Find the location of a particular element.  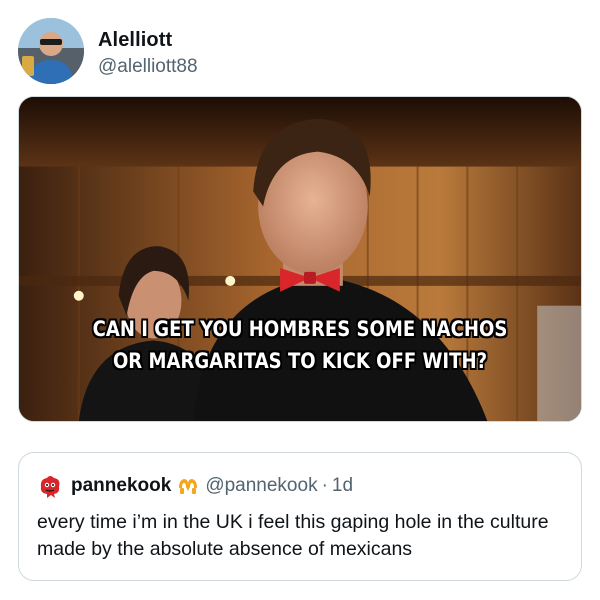

display-name: Alelliott is located at coordinates (135, 40).